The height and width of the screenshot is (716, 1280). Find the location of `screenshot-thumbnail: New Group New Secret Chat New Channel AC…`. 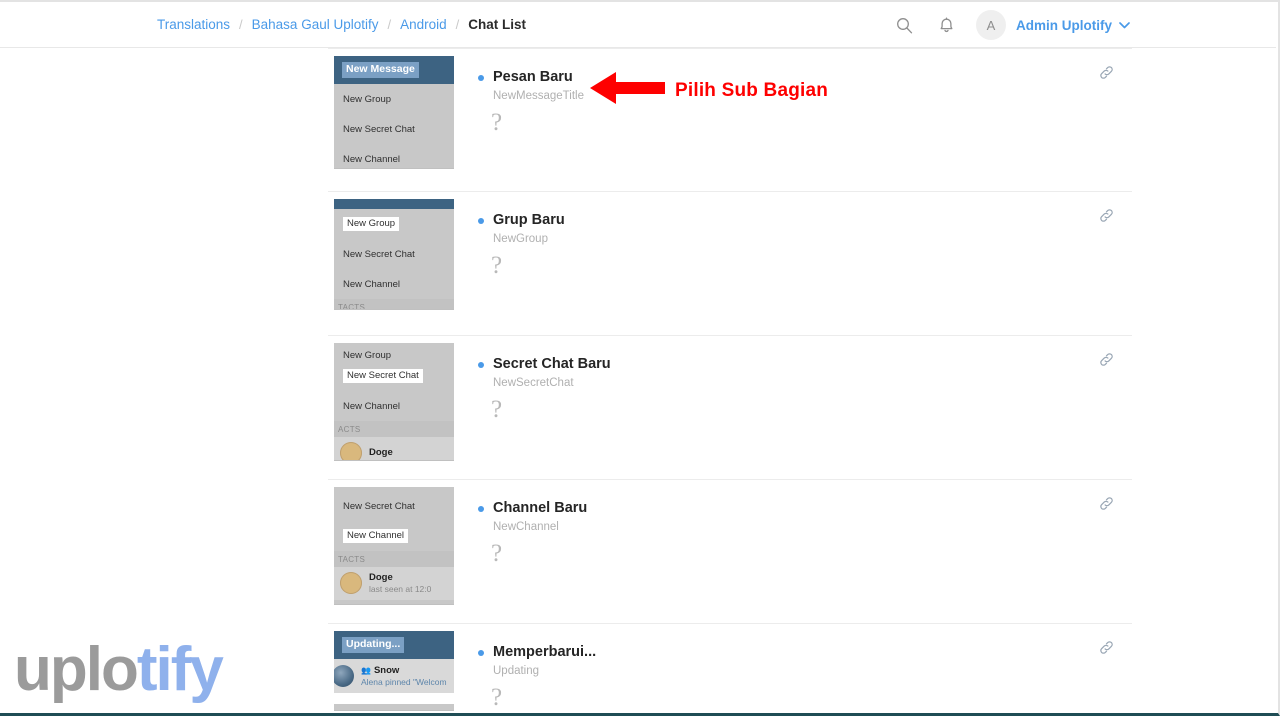

screenshot-thumbnail: New Group New Secret Chat New Channel AC… is located at coordinates (394, 402).